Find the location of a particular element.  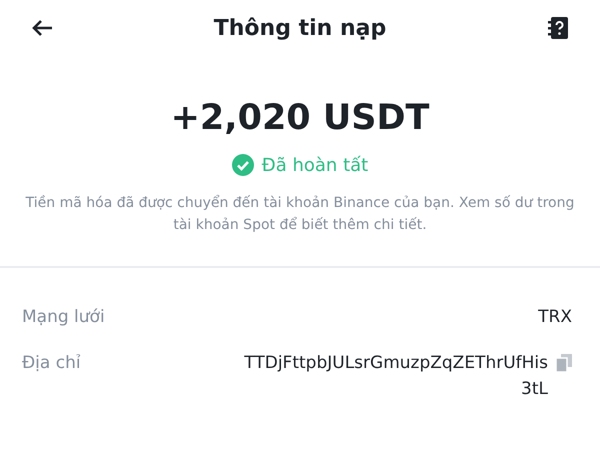

description-text: Tiền mã hóa đã được chuyển đến tài khoản Binance của bạn. Xem số dư trong tài khoản Spot để biết thêm chi tiết. is located at coordinates (300, 214).